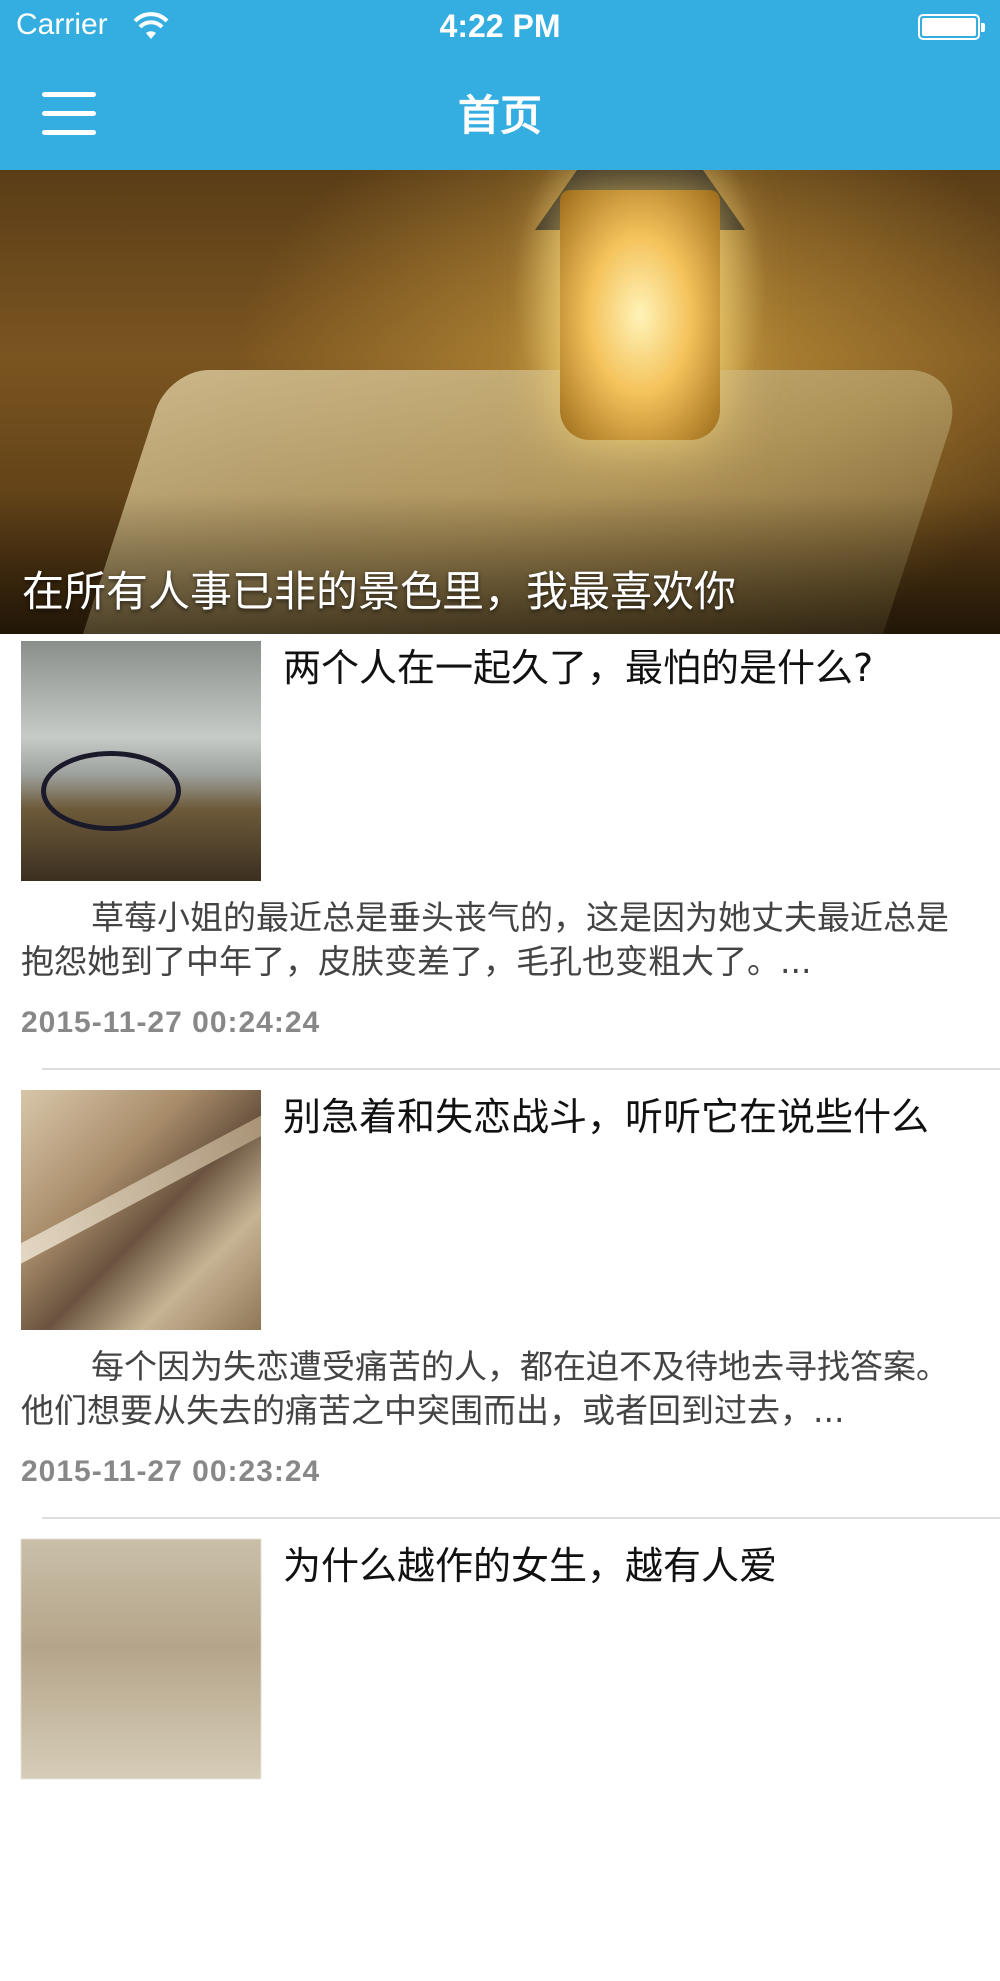 The height and width of the screenshot is (1981, 1000). Describe the element at coordinates (640, 315) in the screenshot. I see `lantern-image` at that location.